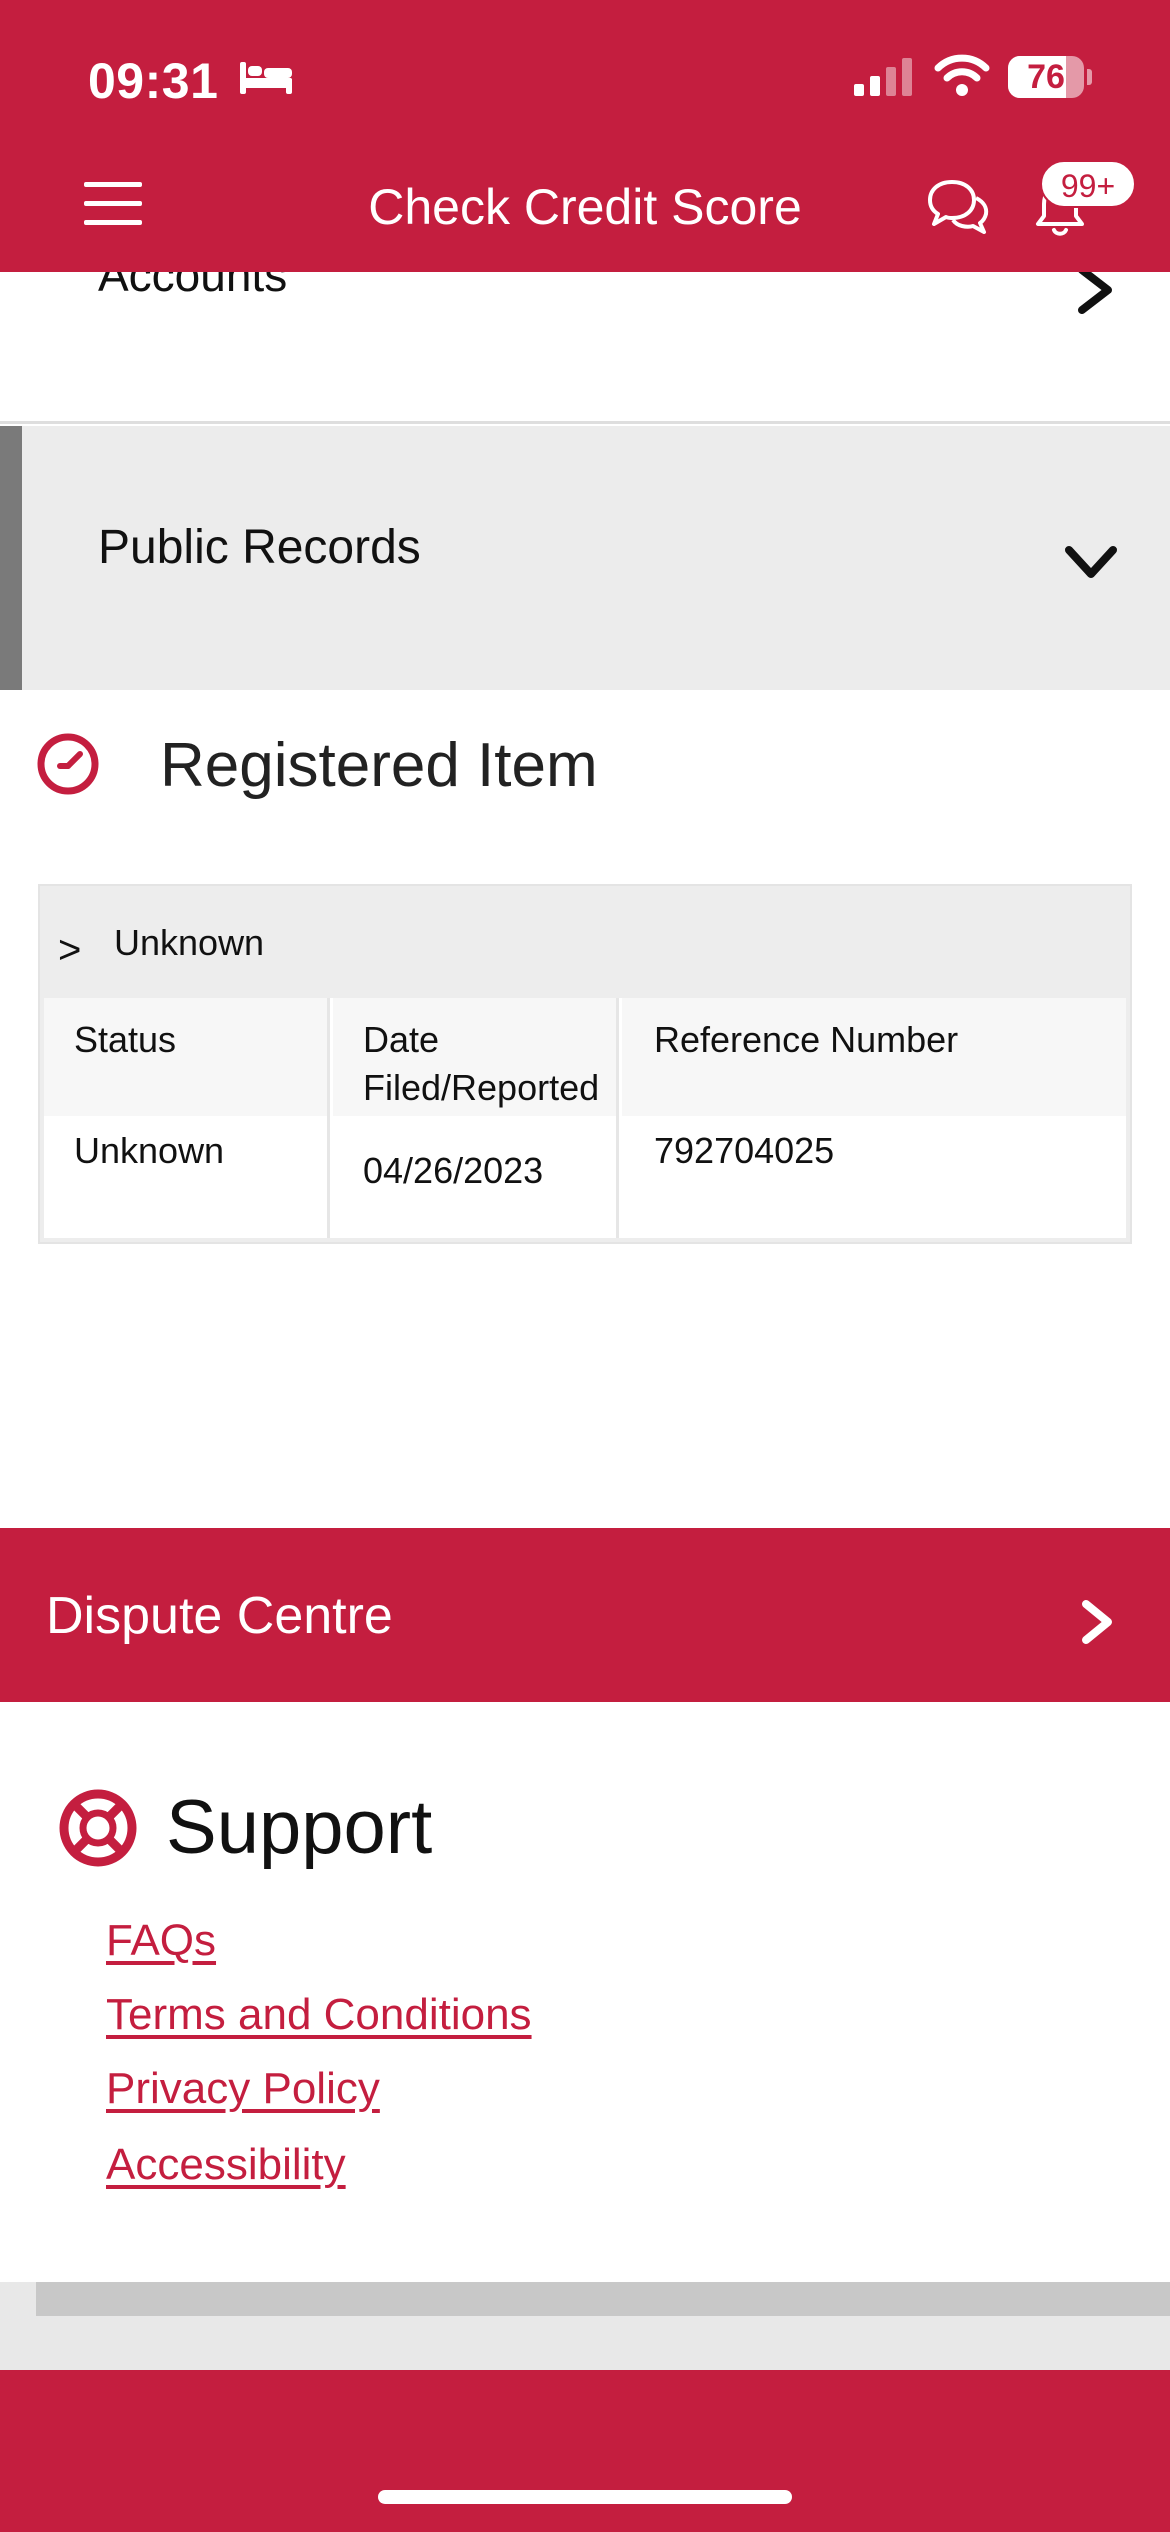  What do you see at coordinates (585, 2326) in the screenshot?
I see `scroll-divider` at bounding box center [585, 2326].